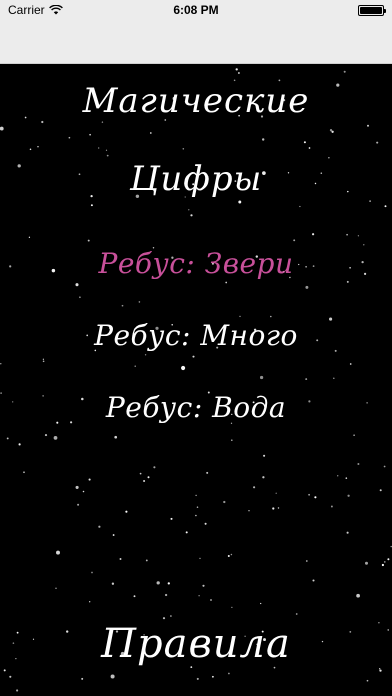 The image size is (392, 696). What do you see at coordinates (196, 42) in the screenshot?
I see `navigation-bar` at bounding box center [196, 42].